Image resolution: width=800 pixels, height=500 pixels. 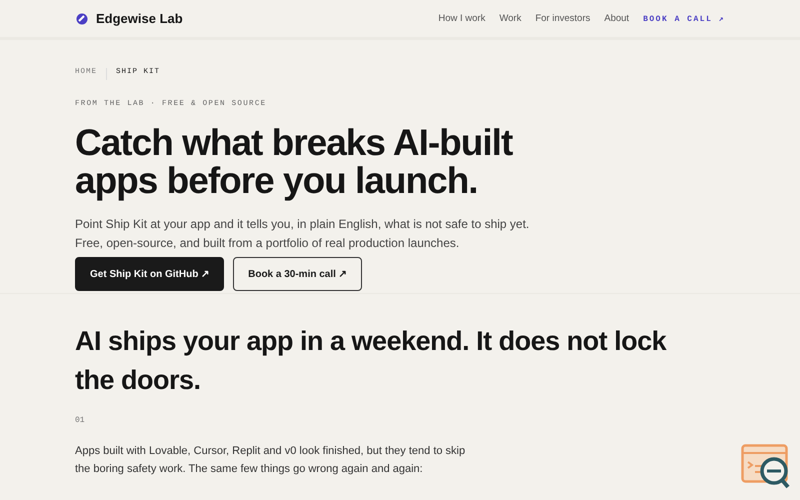 What do you see at coordinates (270, 460) in the screenshot?
I see `section-body: Apps built with Lovable, Cursor, Replit and v0 look finished, but they tend to skip the boring safety work. The same few things go wrong again and again:` at bounding box center [270, 460].